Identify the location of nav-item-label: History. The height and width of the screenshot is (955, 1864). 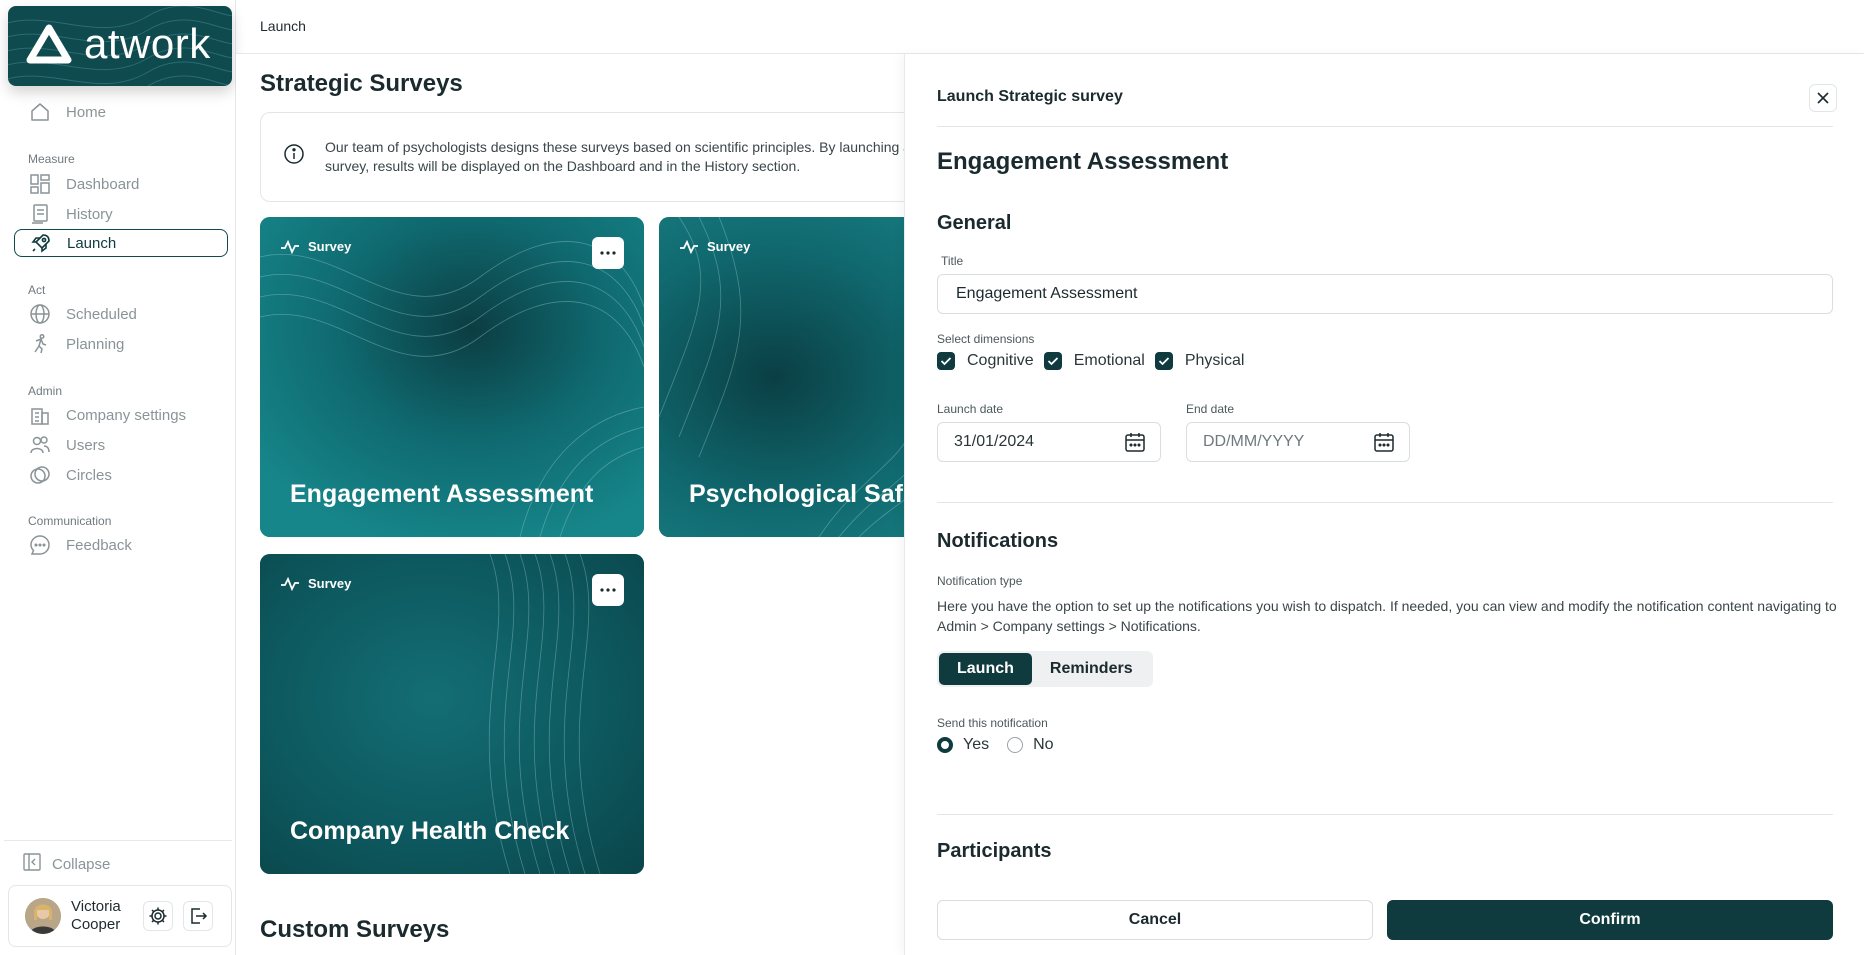
(89, 214).